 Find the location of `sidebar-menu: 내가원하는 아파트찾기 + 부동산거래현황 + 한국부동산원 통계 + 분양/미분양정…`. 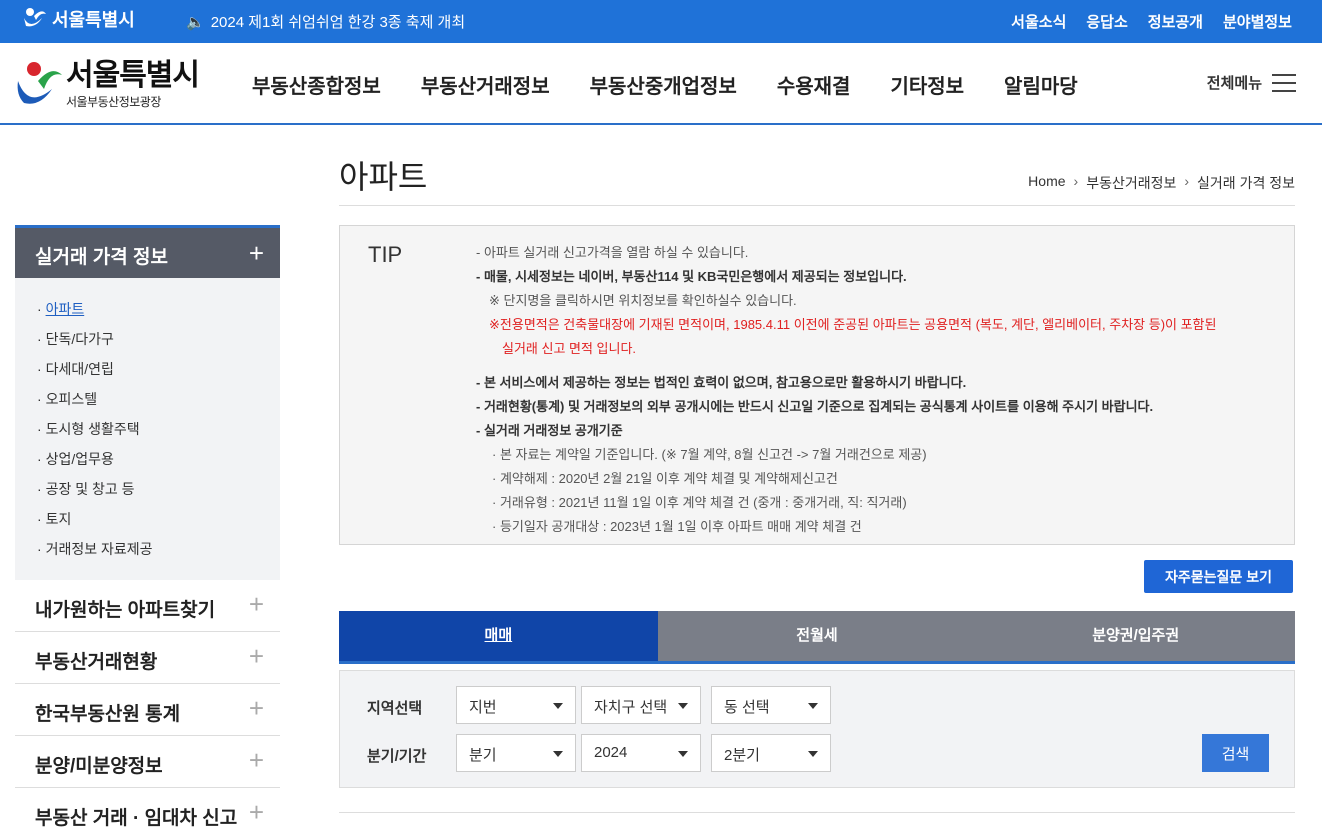

sidebar-menu: 내가원하는 아파트찾기 + 부동산거래현황 + 한국부동산원 통계 + 분양/미분양정… is located at coordinates (147, 707).